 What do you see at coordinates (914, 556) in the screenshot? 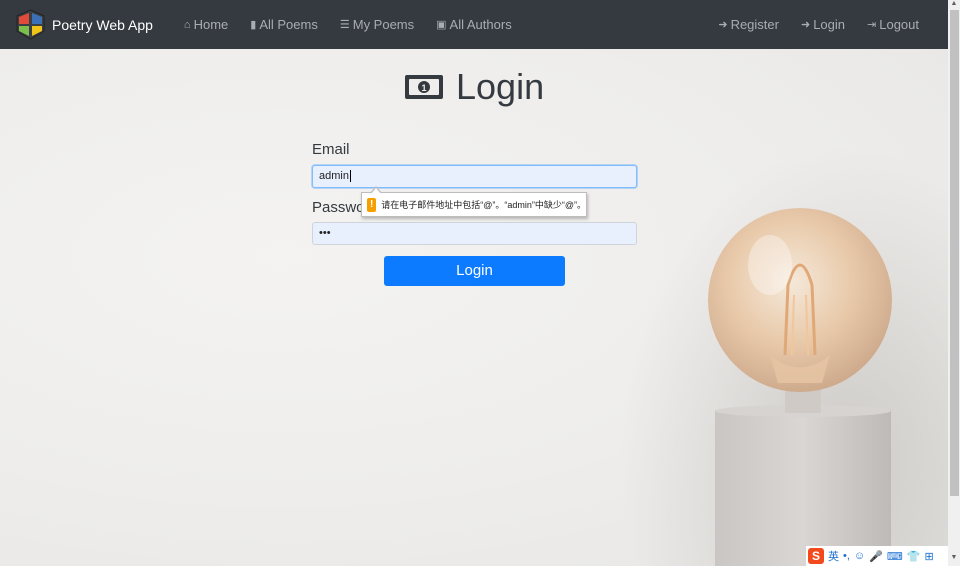
I see `skin-icon: 👕` at bounding box center [914, 556].